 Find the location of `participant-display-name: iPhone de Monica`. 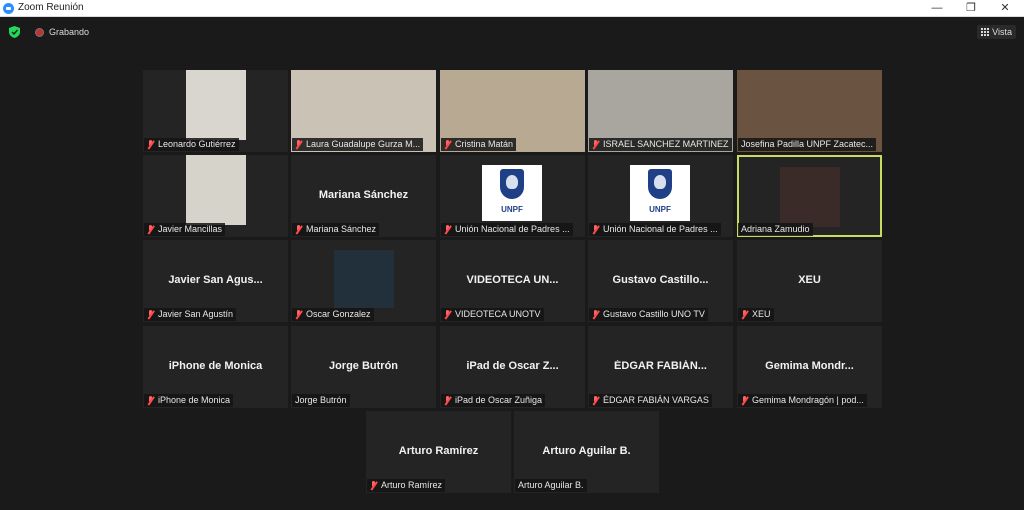

participant-display-name: iPhone de Monica is located at coordinates (215, 366).